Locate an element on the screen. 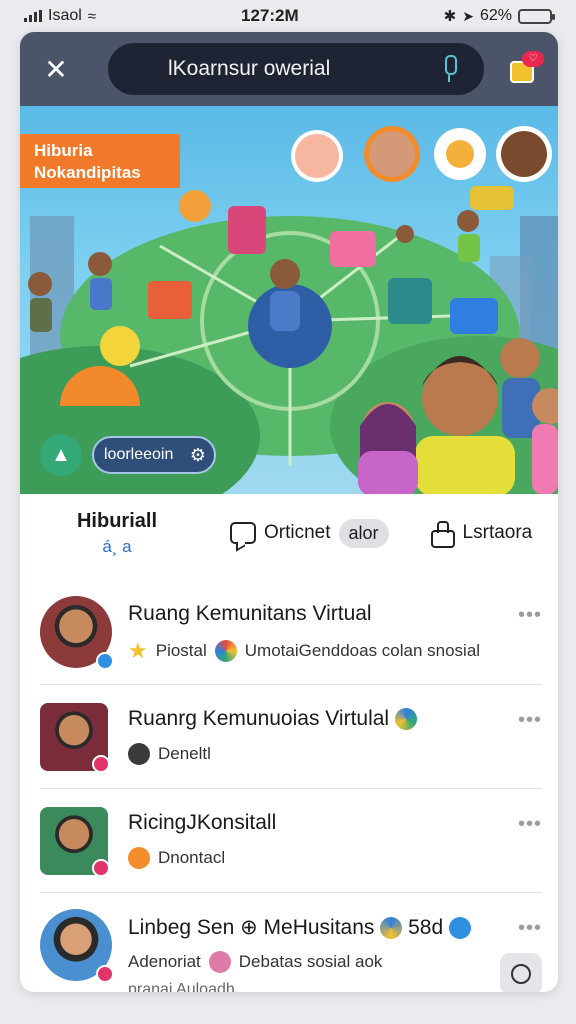 This screenshot has height=1024, width=576. chat-icon is located at coordinates (243, 533).